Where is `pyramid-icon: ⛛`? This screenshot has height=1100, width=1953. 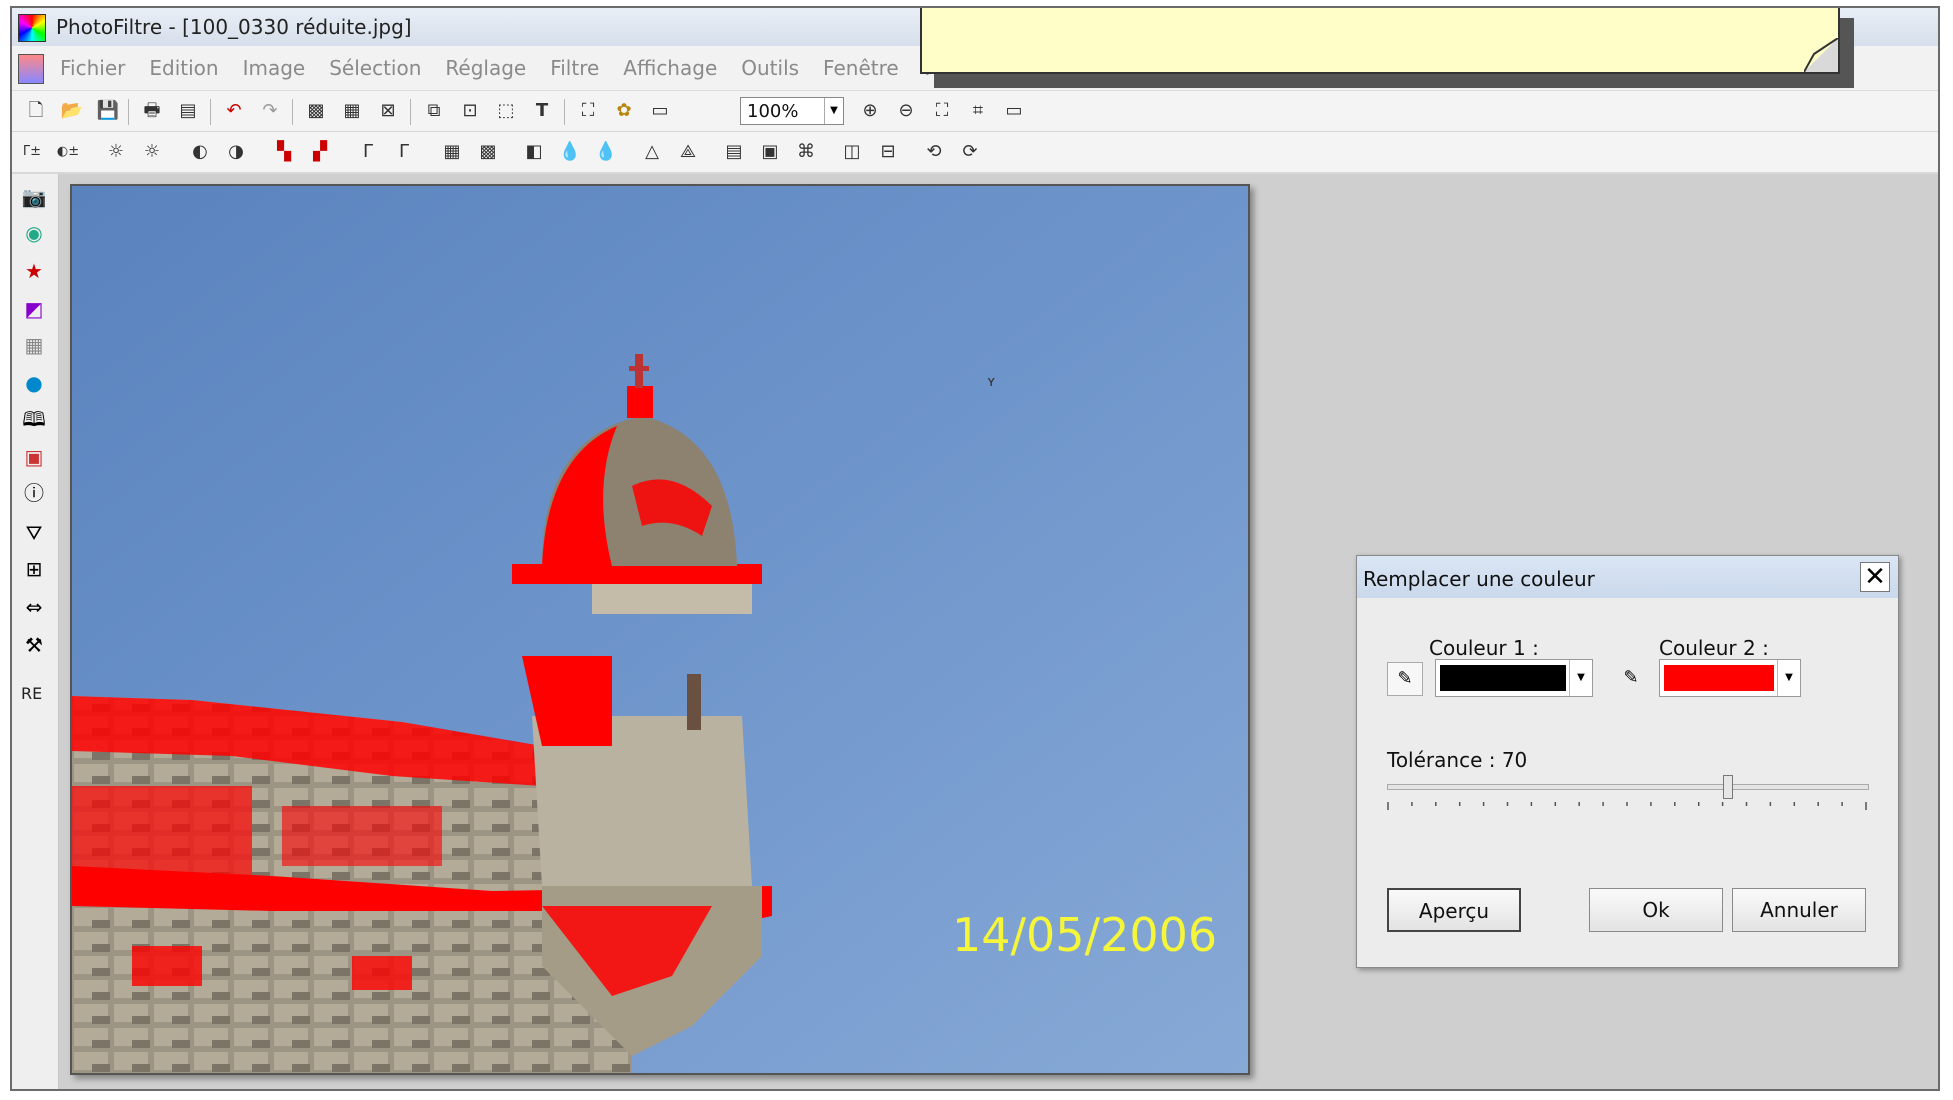 pyramid-icon: ⛛ is located at coordinates (34, 533).